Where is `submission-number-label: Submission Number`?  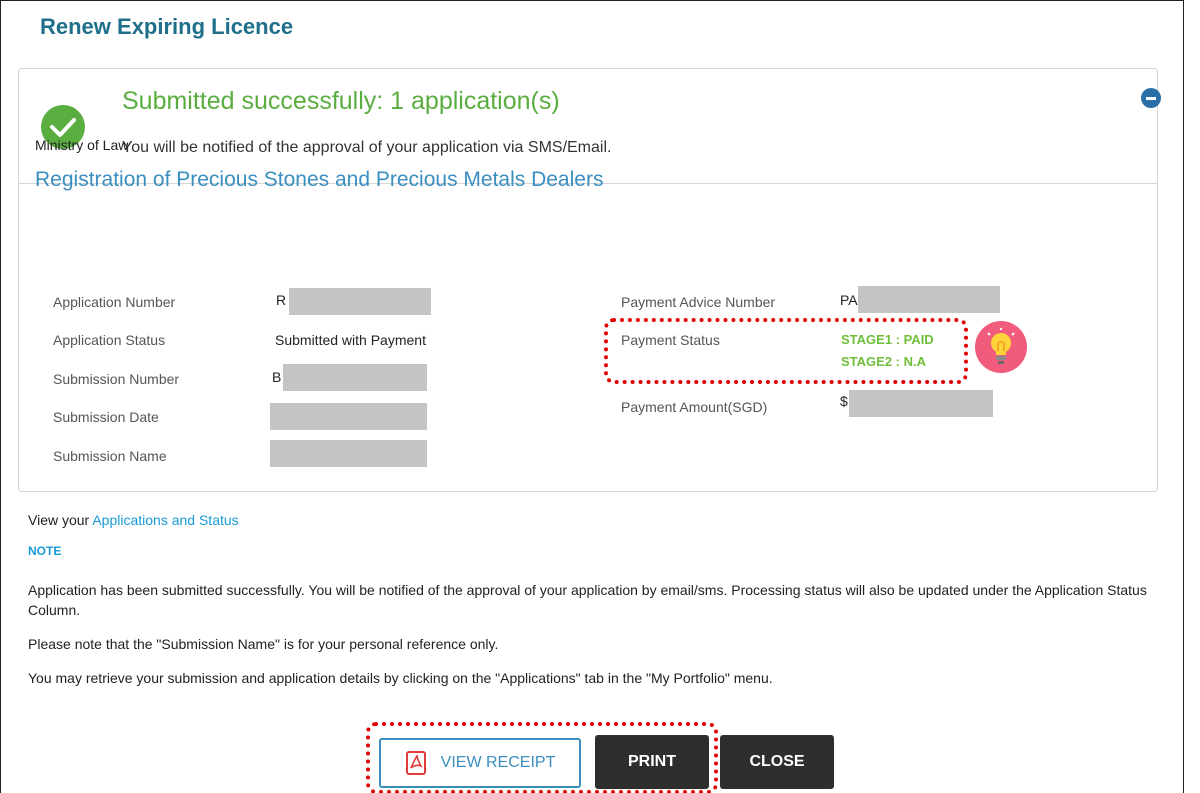
submission-number-label: Submission Number is located at coordinates (116, 379).